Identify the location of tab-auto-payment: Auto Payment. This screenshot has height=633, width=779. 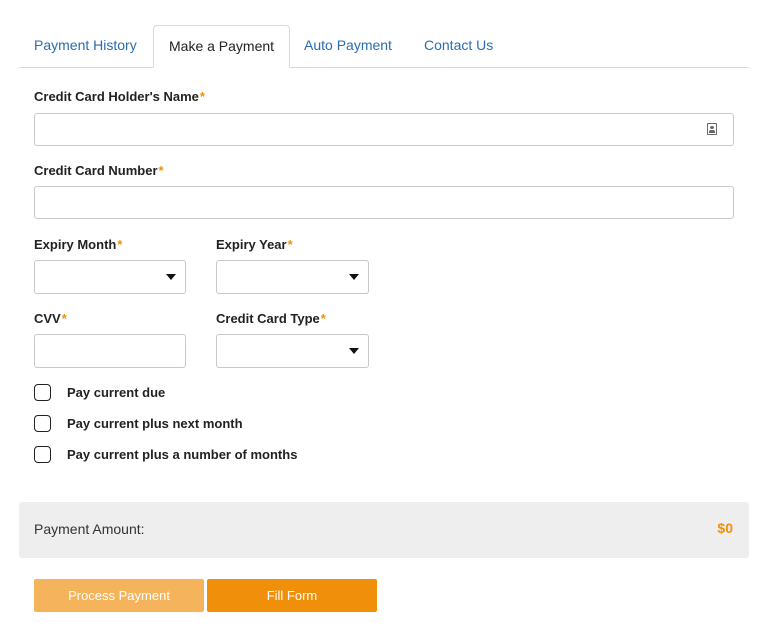
(348, 45).